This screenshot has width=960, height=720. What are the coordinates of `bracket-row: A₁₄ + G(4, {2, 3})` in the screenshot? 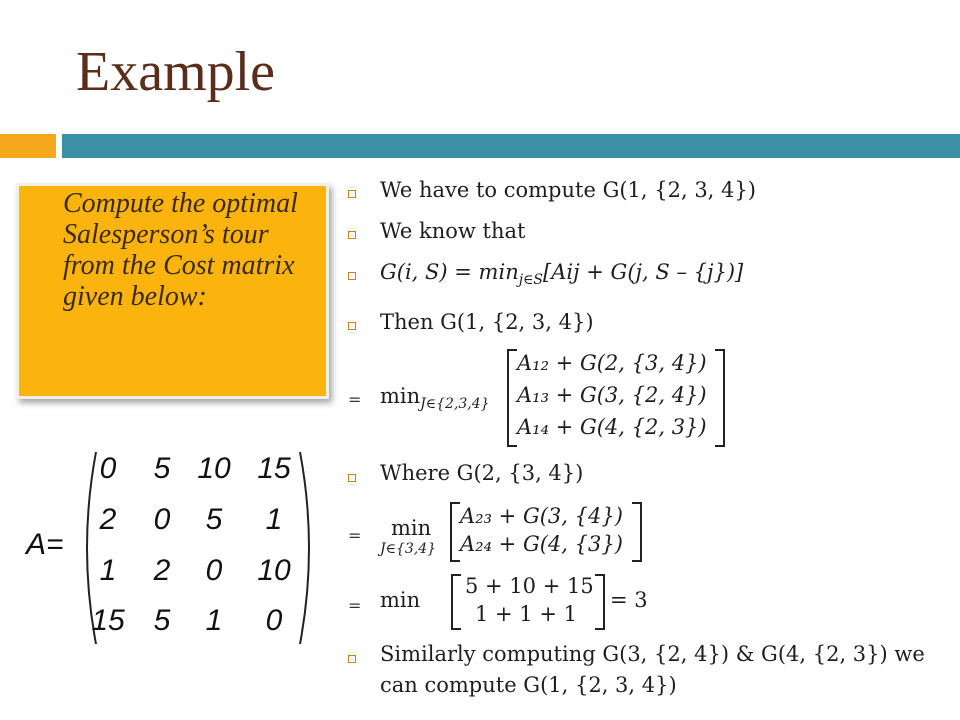 It's located at (612, 427).